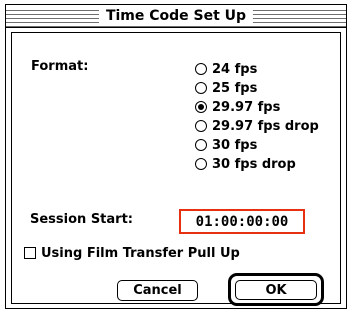 This screenshot has width=354, height=315. I want to click on session-start-label: Session Start:, so click(81, 219).